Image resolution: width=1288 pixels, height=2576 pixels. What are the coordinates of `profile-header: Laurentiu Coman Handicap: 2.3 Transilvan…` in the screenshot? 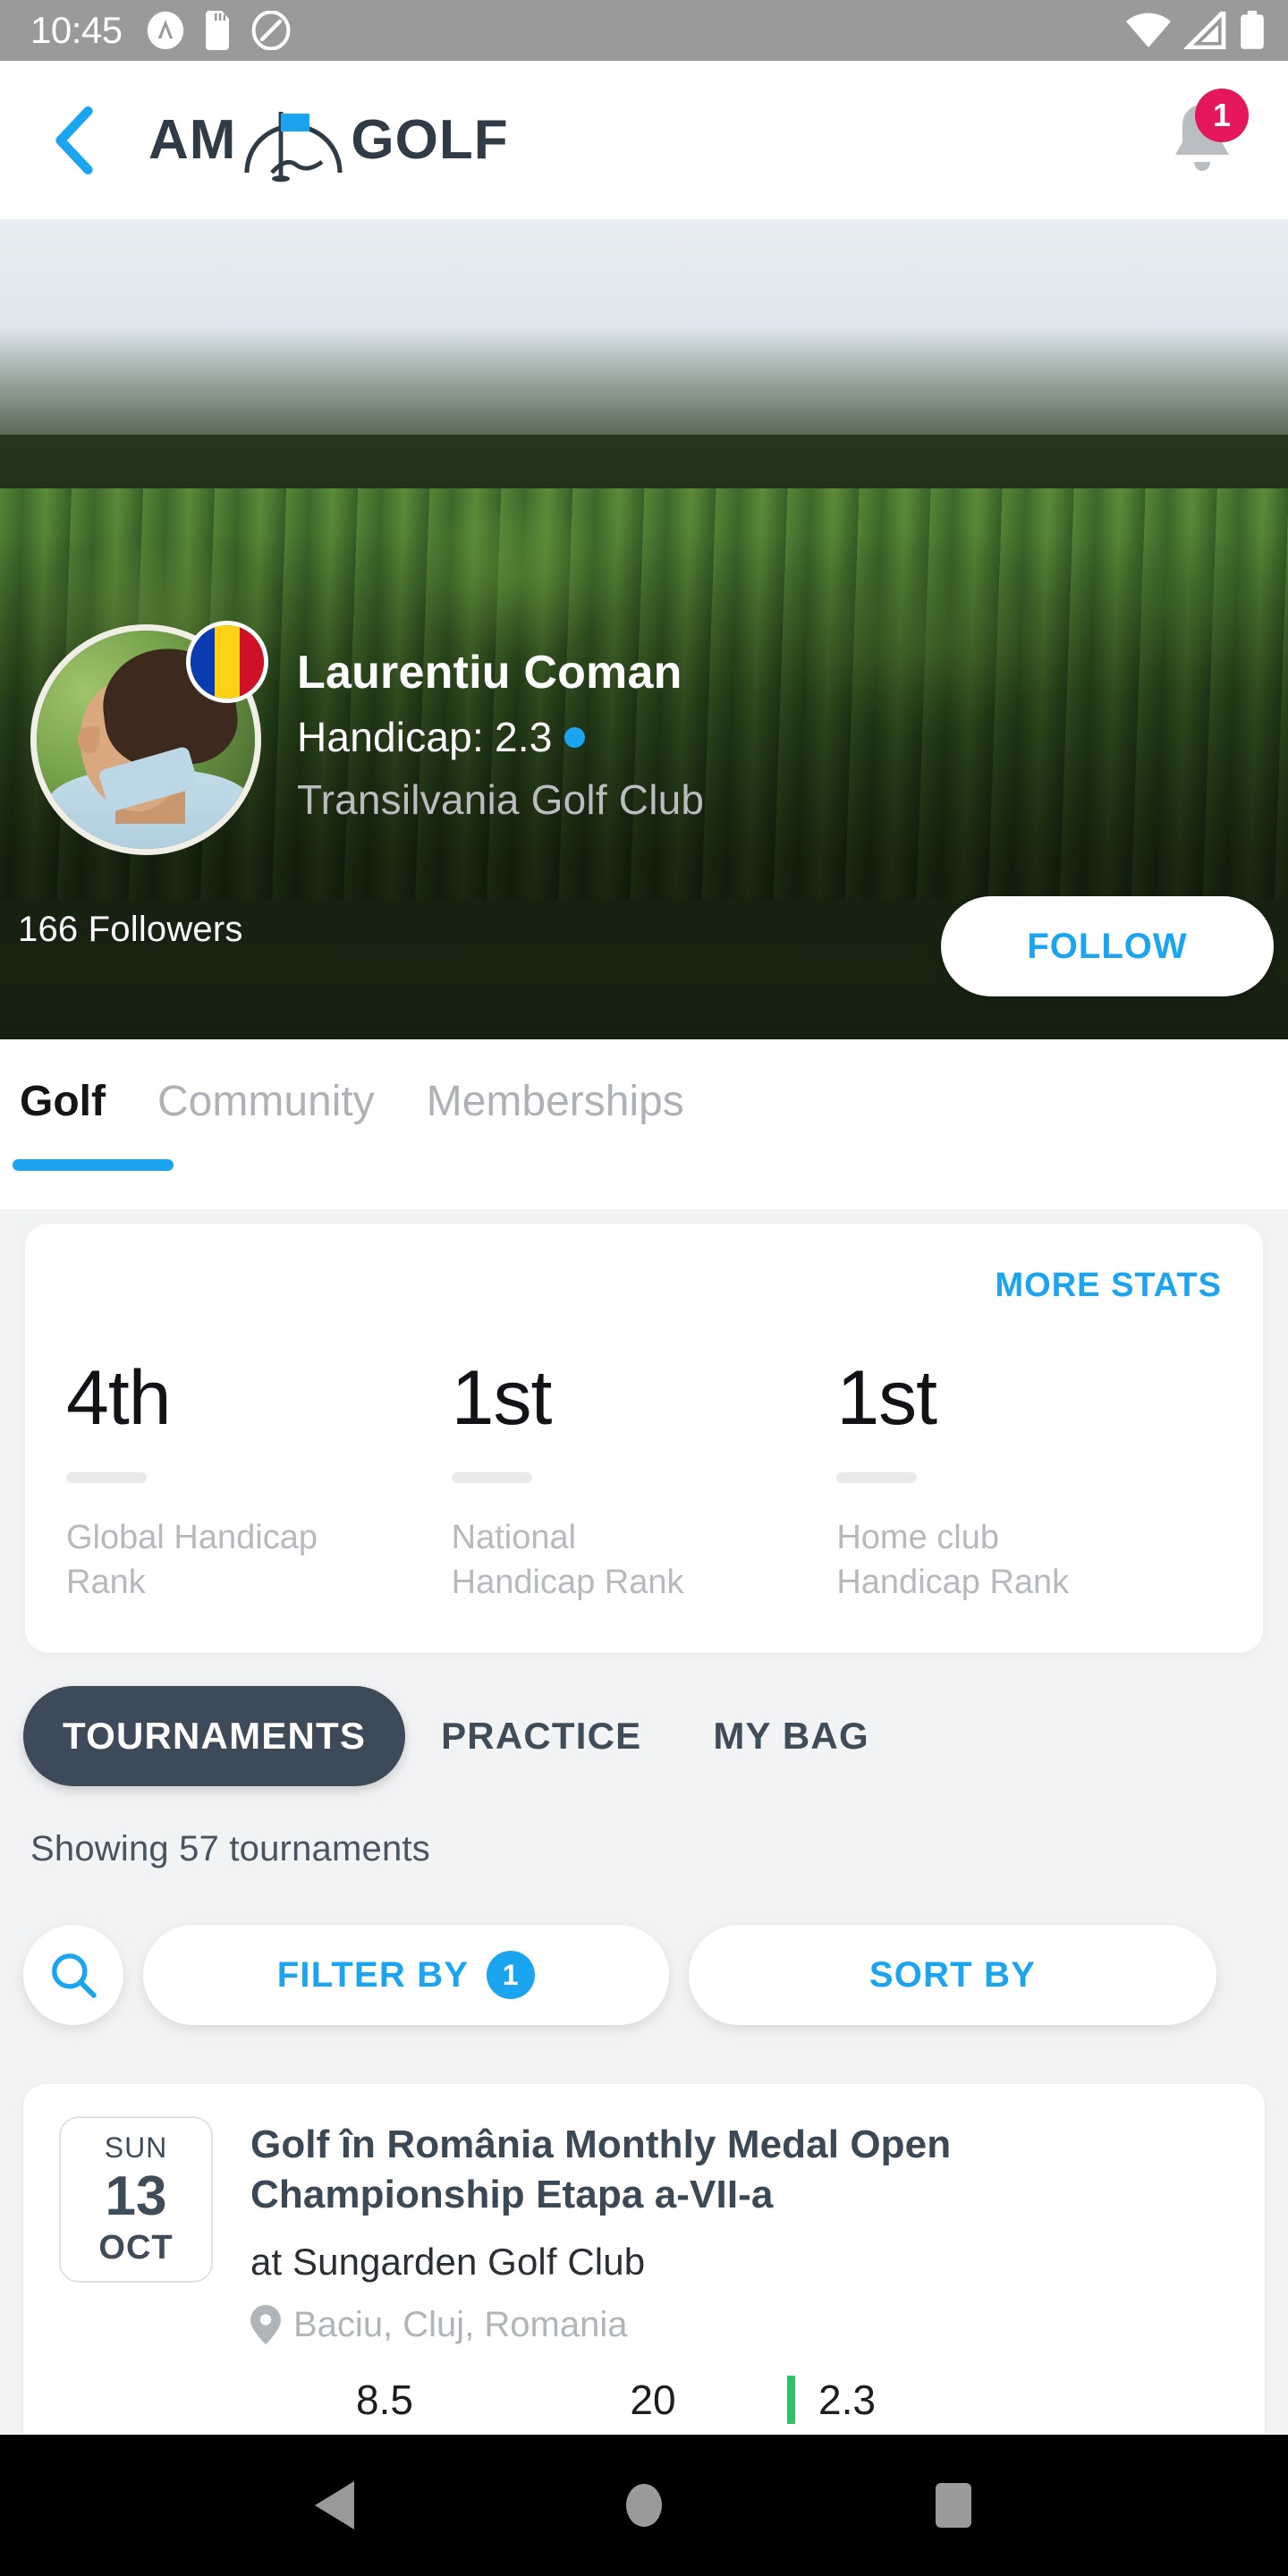 It's located at (367, 738).